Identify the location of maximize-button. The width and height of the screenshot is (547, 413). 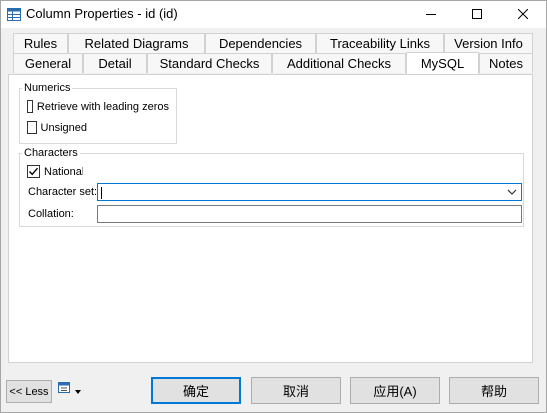
(477, 14).